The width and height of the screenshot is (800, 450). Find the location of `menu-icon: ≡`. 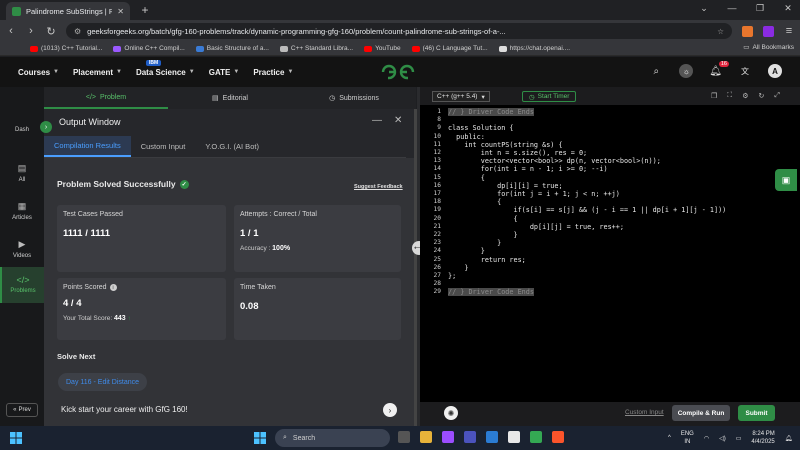

menu-icon: ≡ is located at coordinates (789, 31).